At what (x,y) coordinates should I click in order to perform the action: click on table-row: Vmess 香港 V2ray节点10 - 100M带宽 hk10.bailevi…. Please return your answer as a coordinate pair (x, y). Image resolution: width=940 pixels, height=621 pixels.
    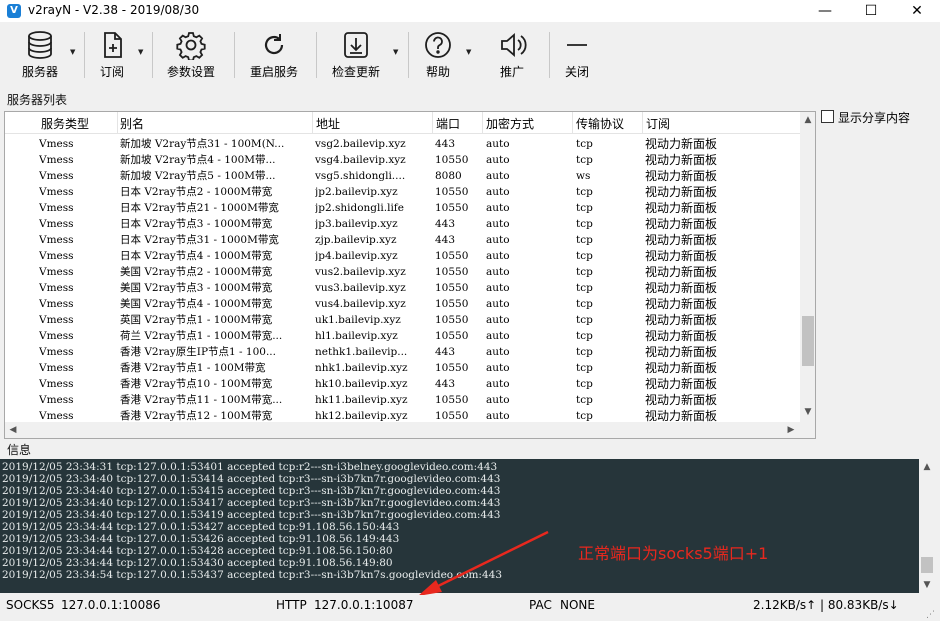
    Looking at the image, I should click on (402, 384).